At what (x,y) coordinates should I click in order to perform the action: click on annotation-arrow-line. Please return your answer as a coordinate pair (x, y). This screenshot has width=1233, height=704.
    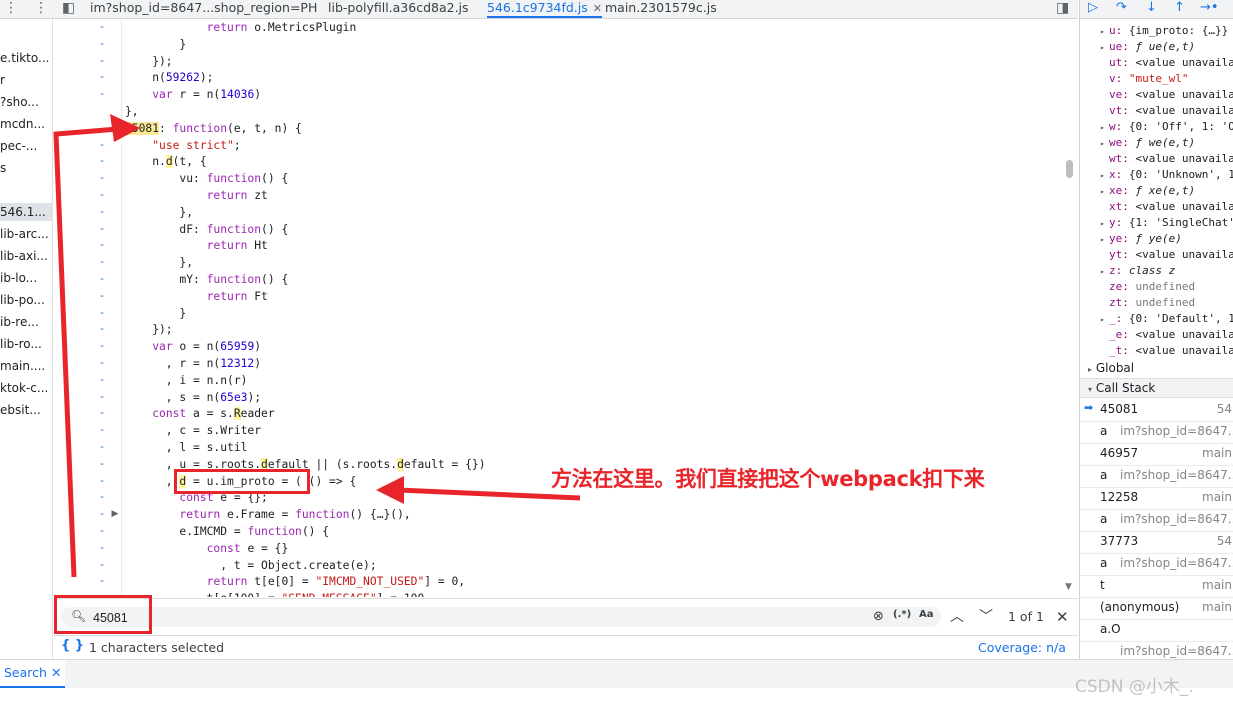
    Looking at the image, I should click on (86, 352).